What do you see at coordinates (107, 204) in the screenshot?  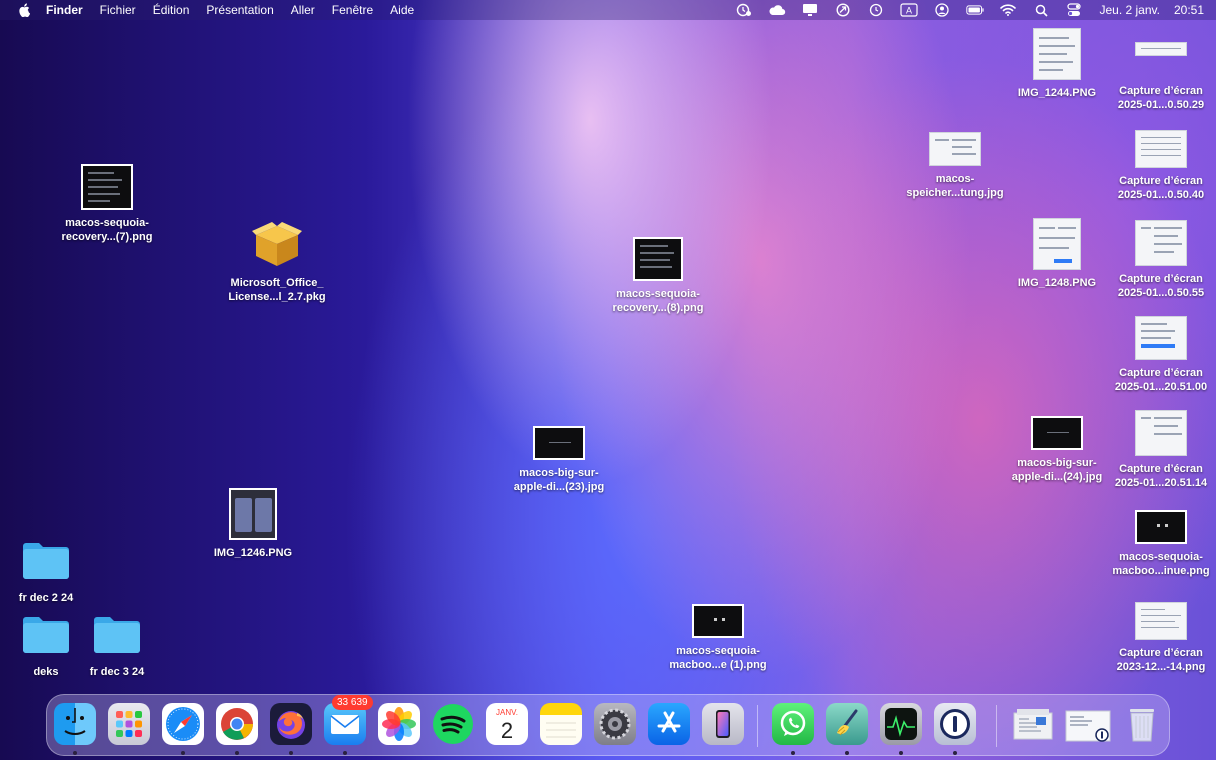 I see `desktop-file: macos-sequoia- recovery...(7).png` at bounding box center [107, 204].